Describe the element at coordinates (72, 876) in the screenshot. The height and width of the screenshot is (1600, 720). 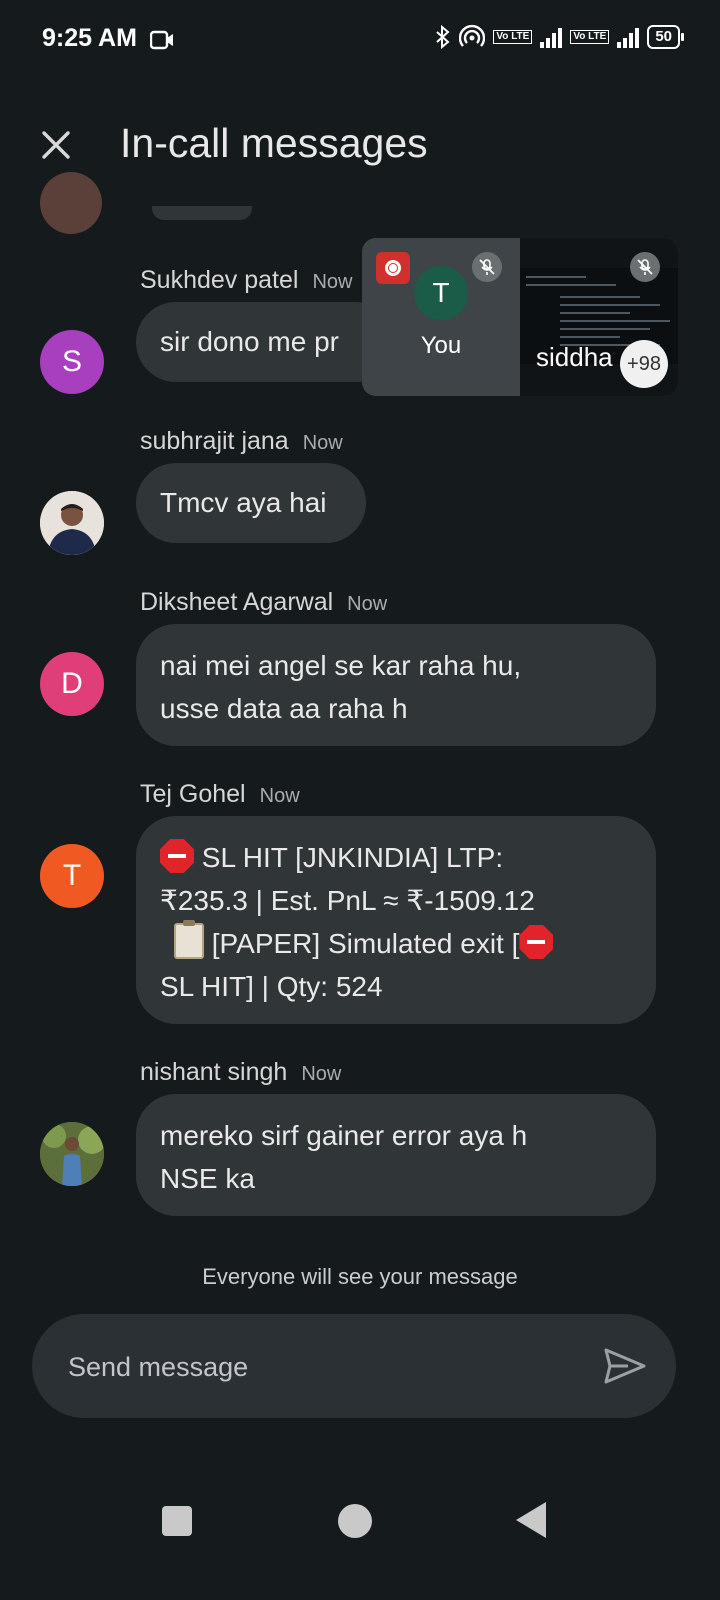
I see `avatar: T` at that location.